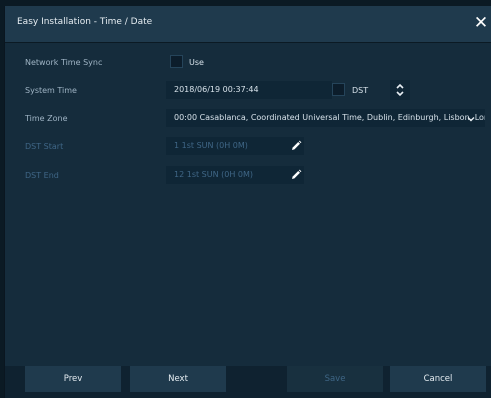  Describe the element at coordinates (178, 379) in the screenshot. I see `next-button: Next` at that location.